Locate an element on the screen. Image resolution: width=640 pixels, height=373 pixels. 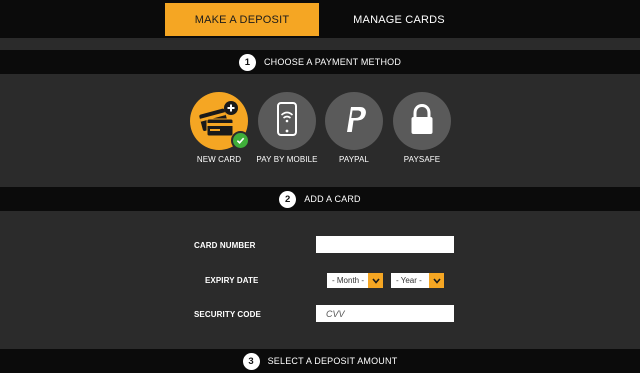
expiry-month-select: - Month - is located at coordinates (355, 280).